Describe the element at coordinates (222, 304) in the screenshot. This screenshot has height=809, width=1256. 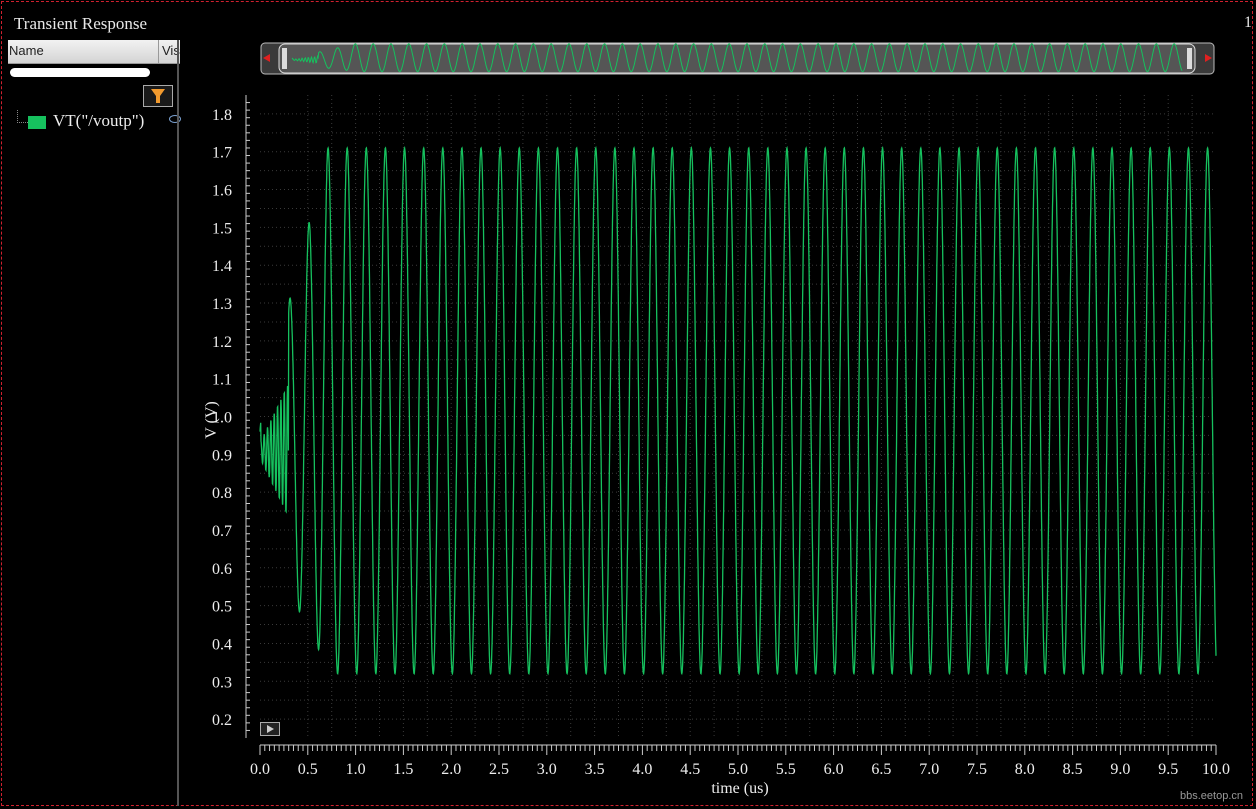
I see `y-tick-label: 1.3` at that location.